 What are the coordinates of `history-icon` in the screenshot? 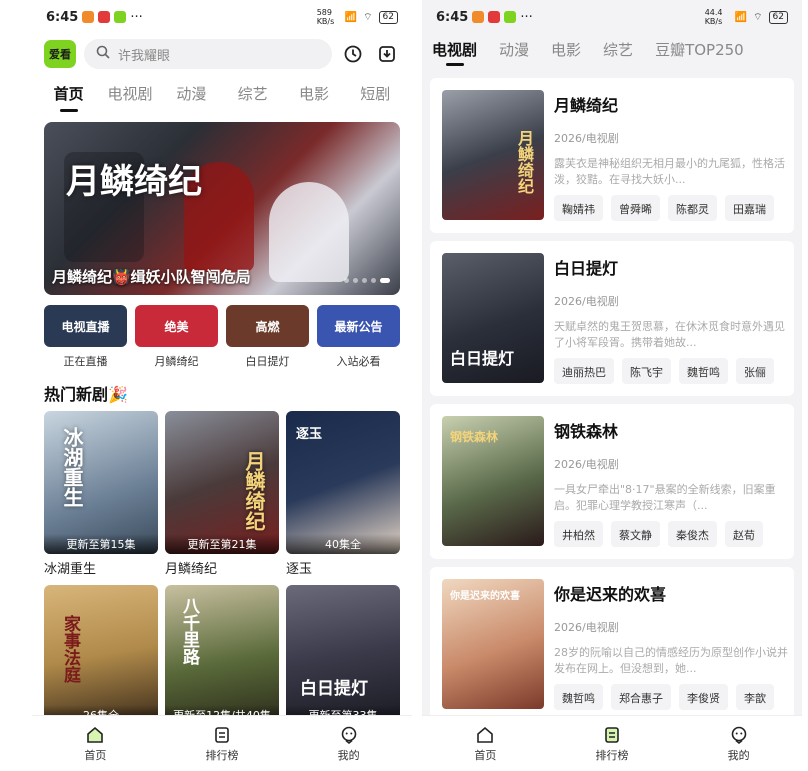 It's located at (353, 54).